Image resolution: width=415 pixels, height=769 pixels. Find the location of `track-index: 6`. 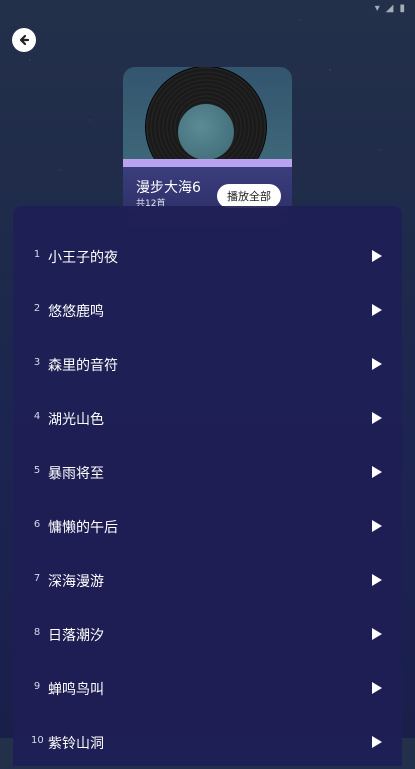

track-index: 6 is located at coordinates (37, 524).